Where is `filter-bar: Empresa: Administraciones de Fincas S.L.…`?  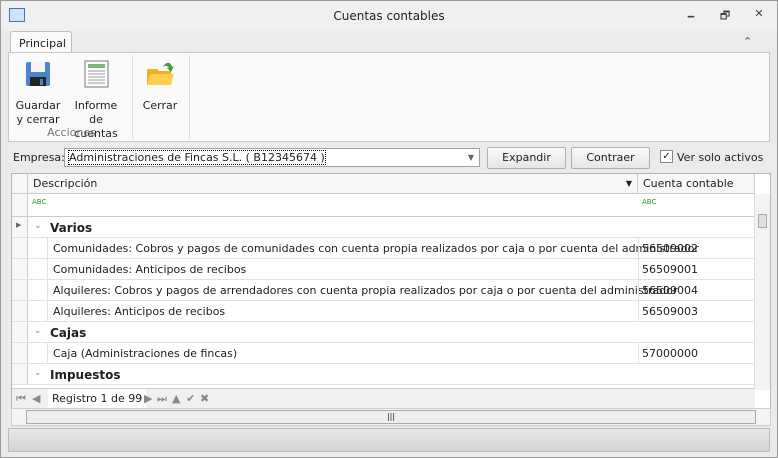 filter-bar: Empresa: Administraciones de Fincas S.L.… is located at coordinates (389, 158).